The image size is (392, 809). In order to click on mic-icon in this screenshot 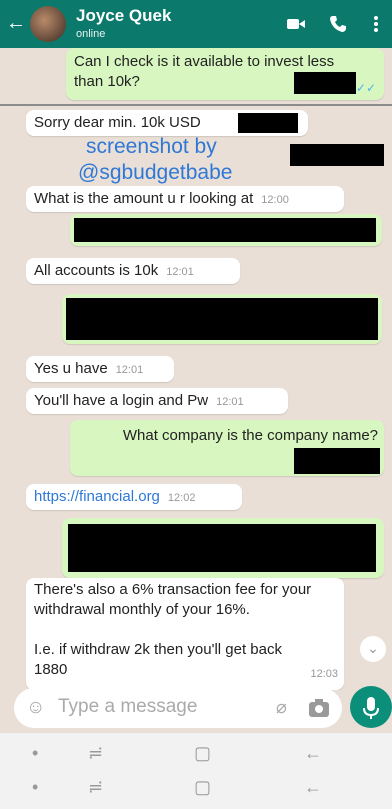, I will do `click(371, 708)`.